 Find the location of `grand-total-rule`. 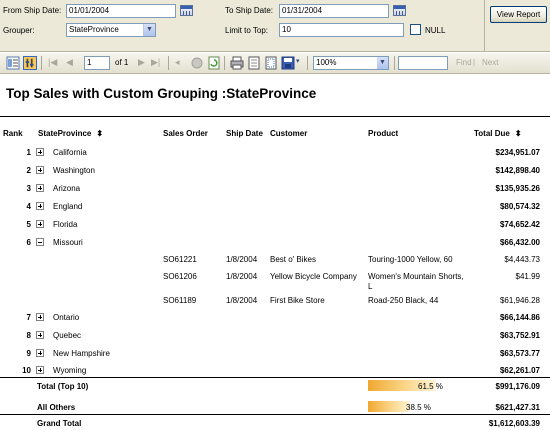

grand-total-rule is located at coordinates (275, 414).